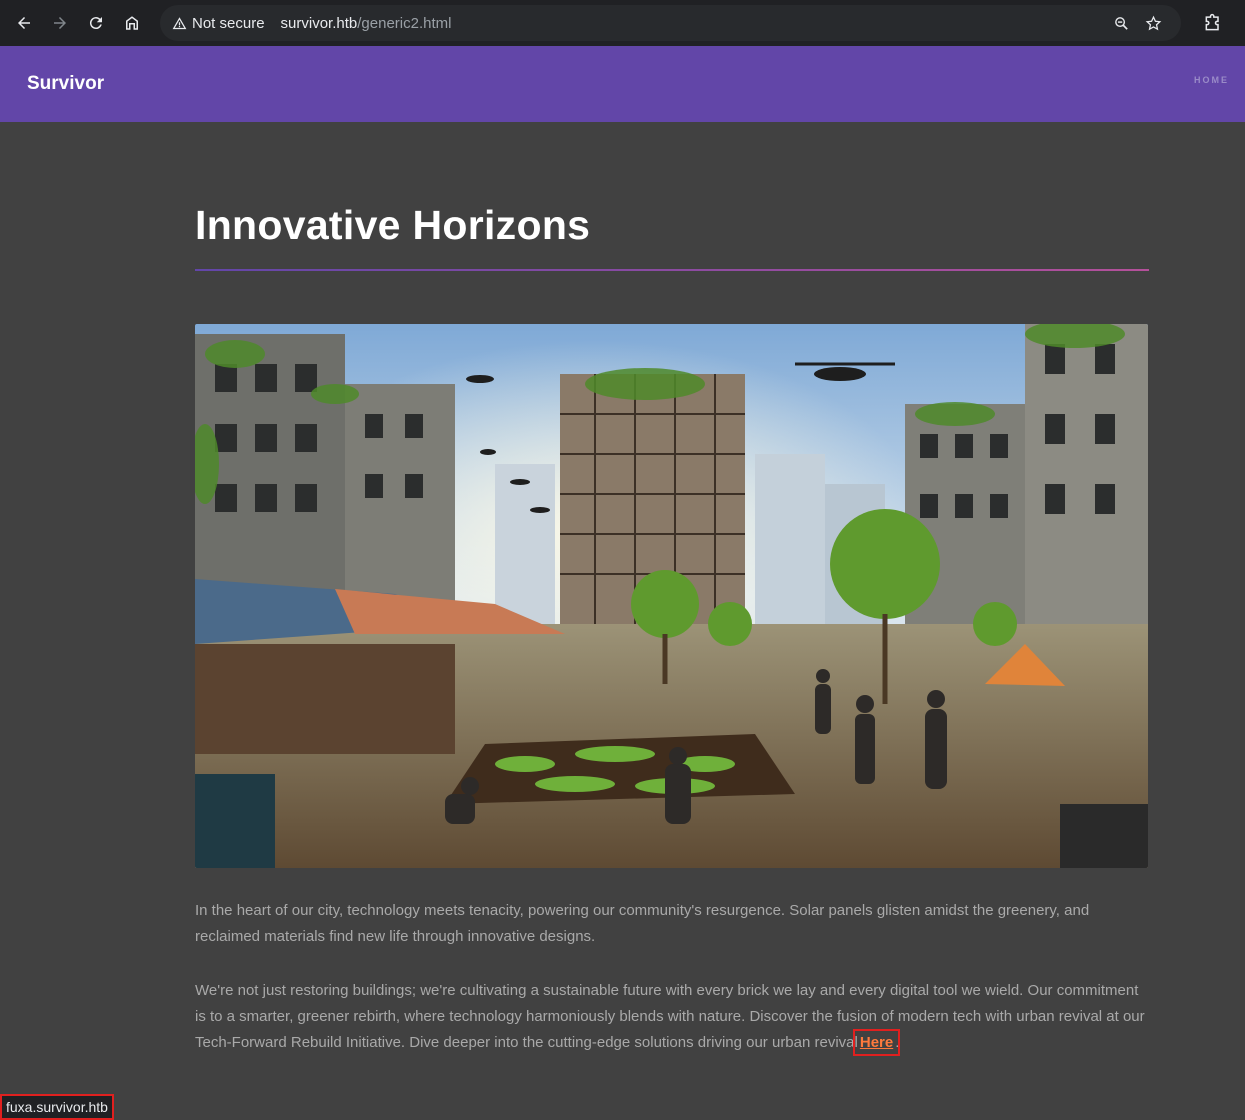 The height and width of the screenshot is (1120, 1245). I want to click on browser-toolbar: Not secure survivor.htb/generic2.html, so click(622, 23).